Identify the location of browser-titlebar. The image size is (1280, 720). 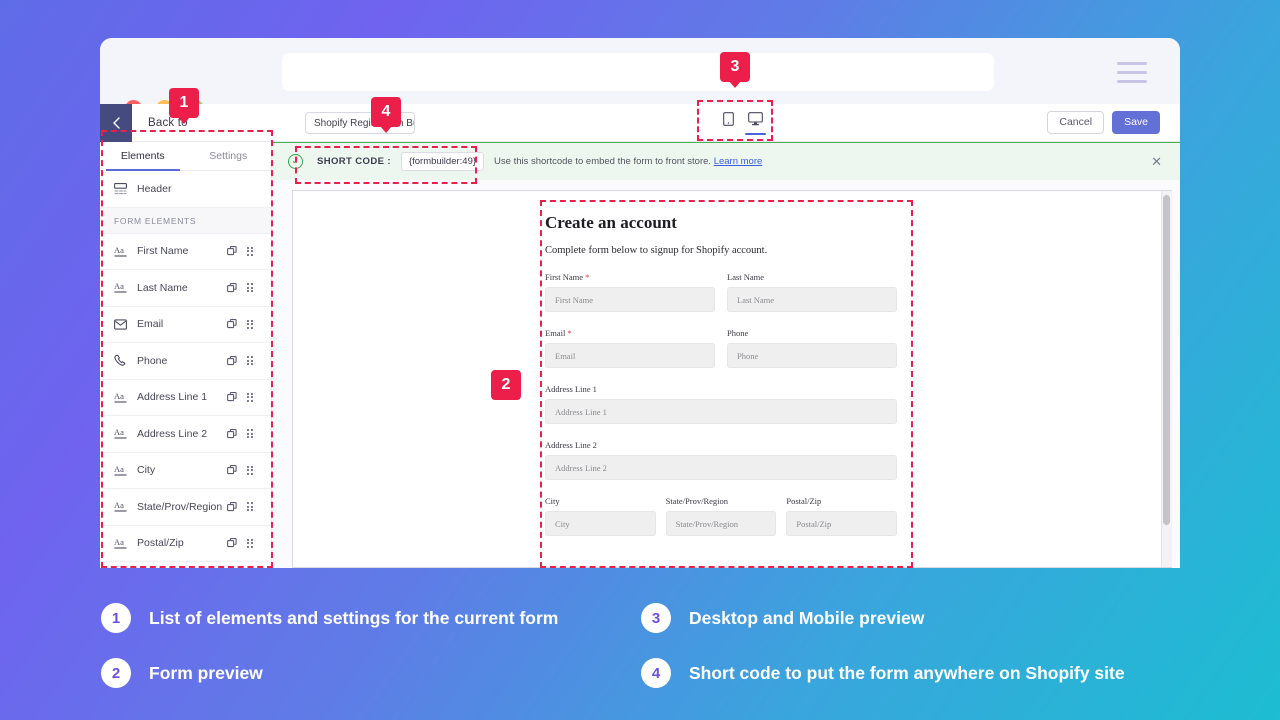
(640, 77).